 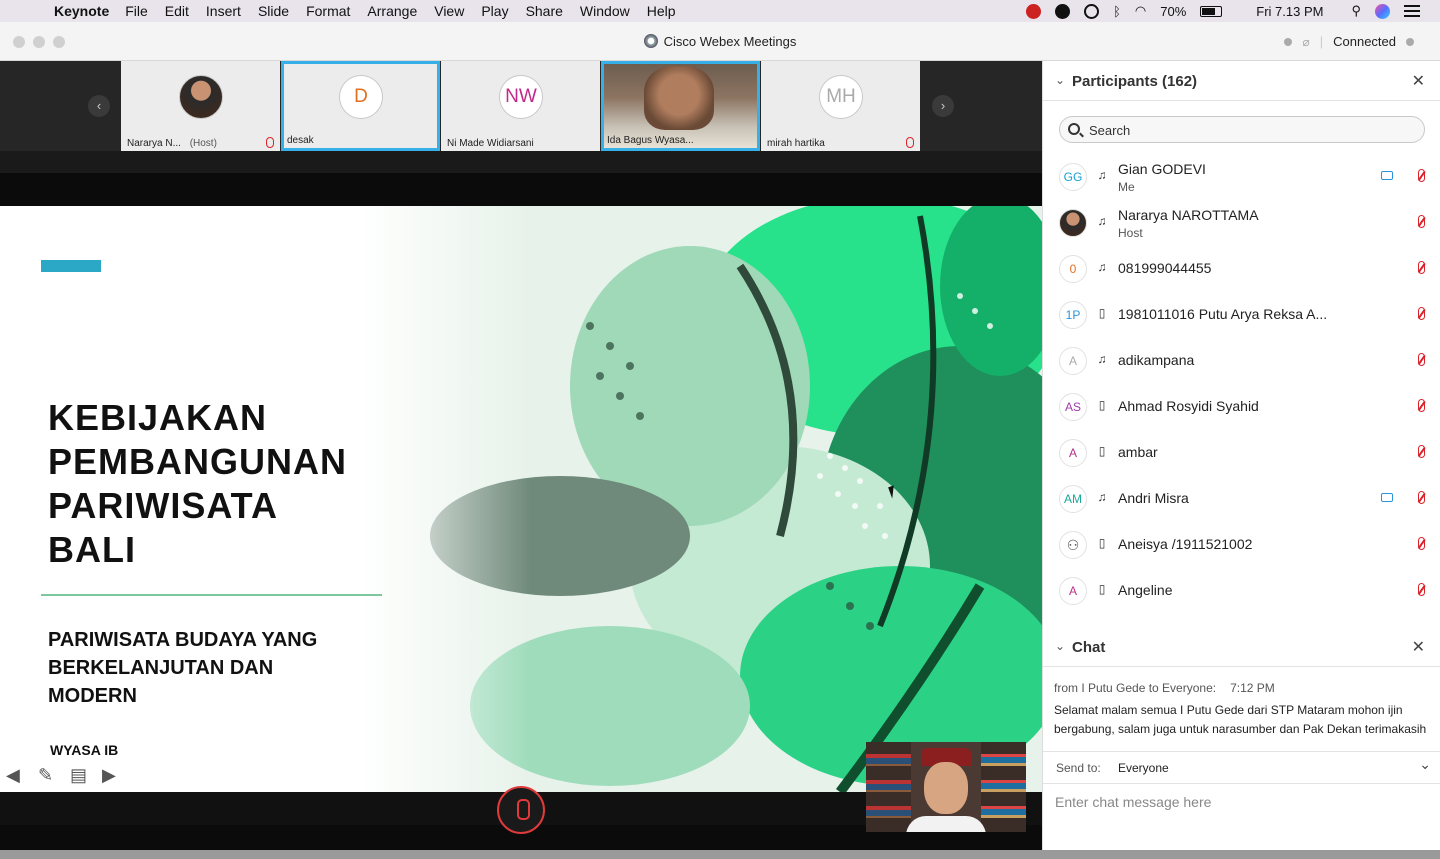 I want to click on participant-row: A ▯ ambar, so click(x=1241, y=453).